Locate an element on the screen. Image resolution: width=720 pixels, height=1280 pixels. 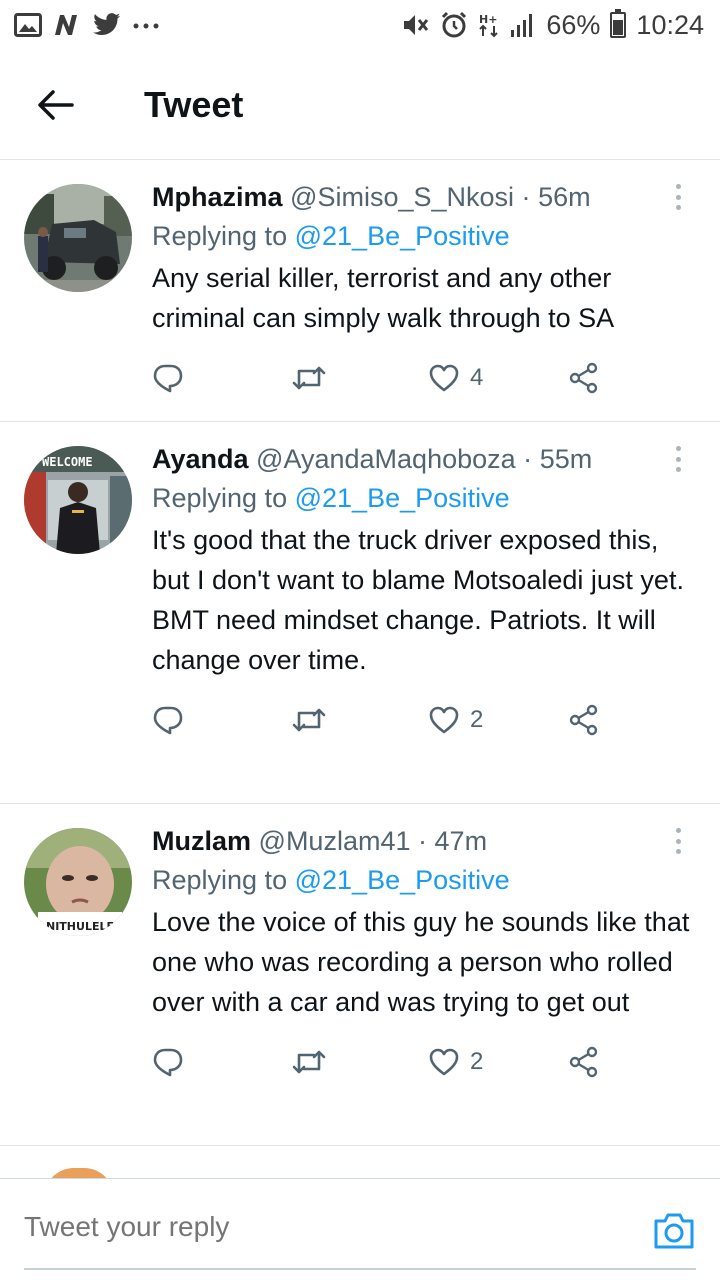
status-bar: H+ 66% 10:24 is located at coordinates (360, 25).